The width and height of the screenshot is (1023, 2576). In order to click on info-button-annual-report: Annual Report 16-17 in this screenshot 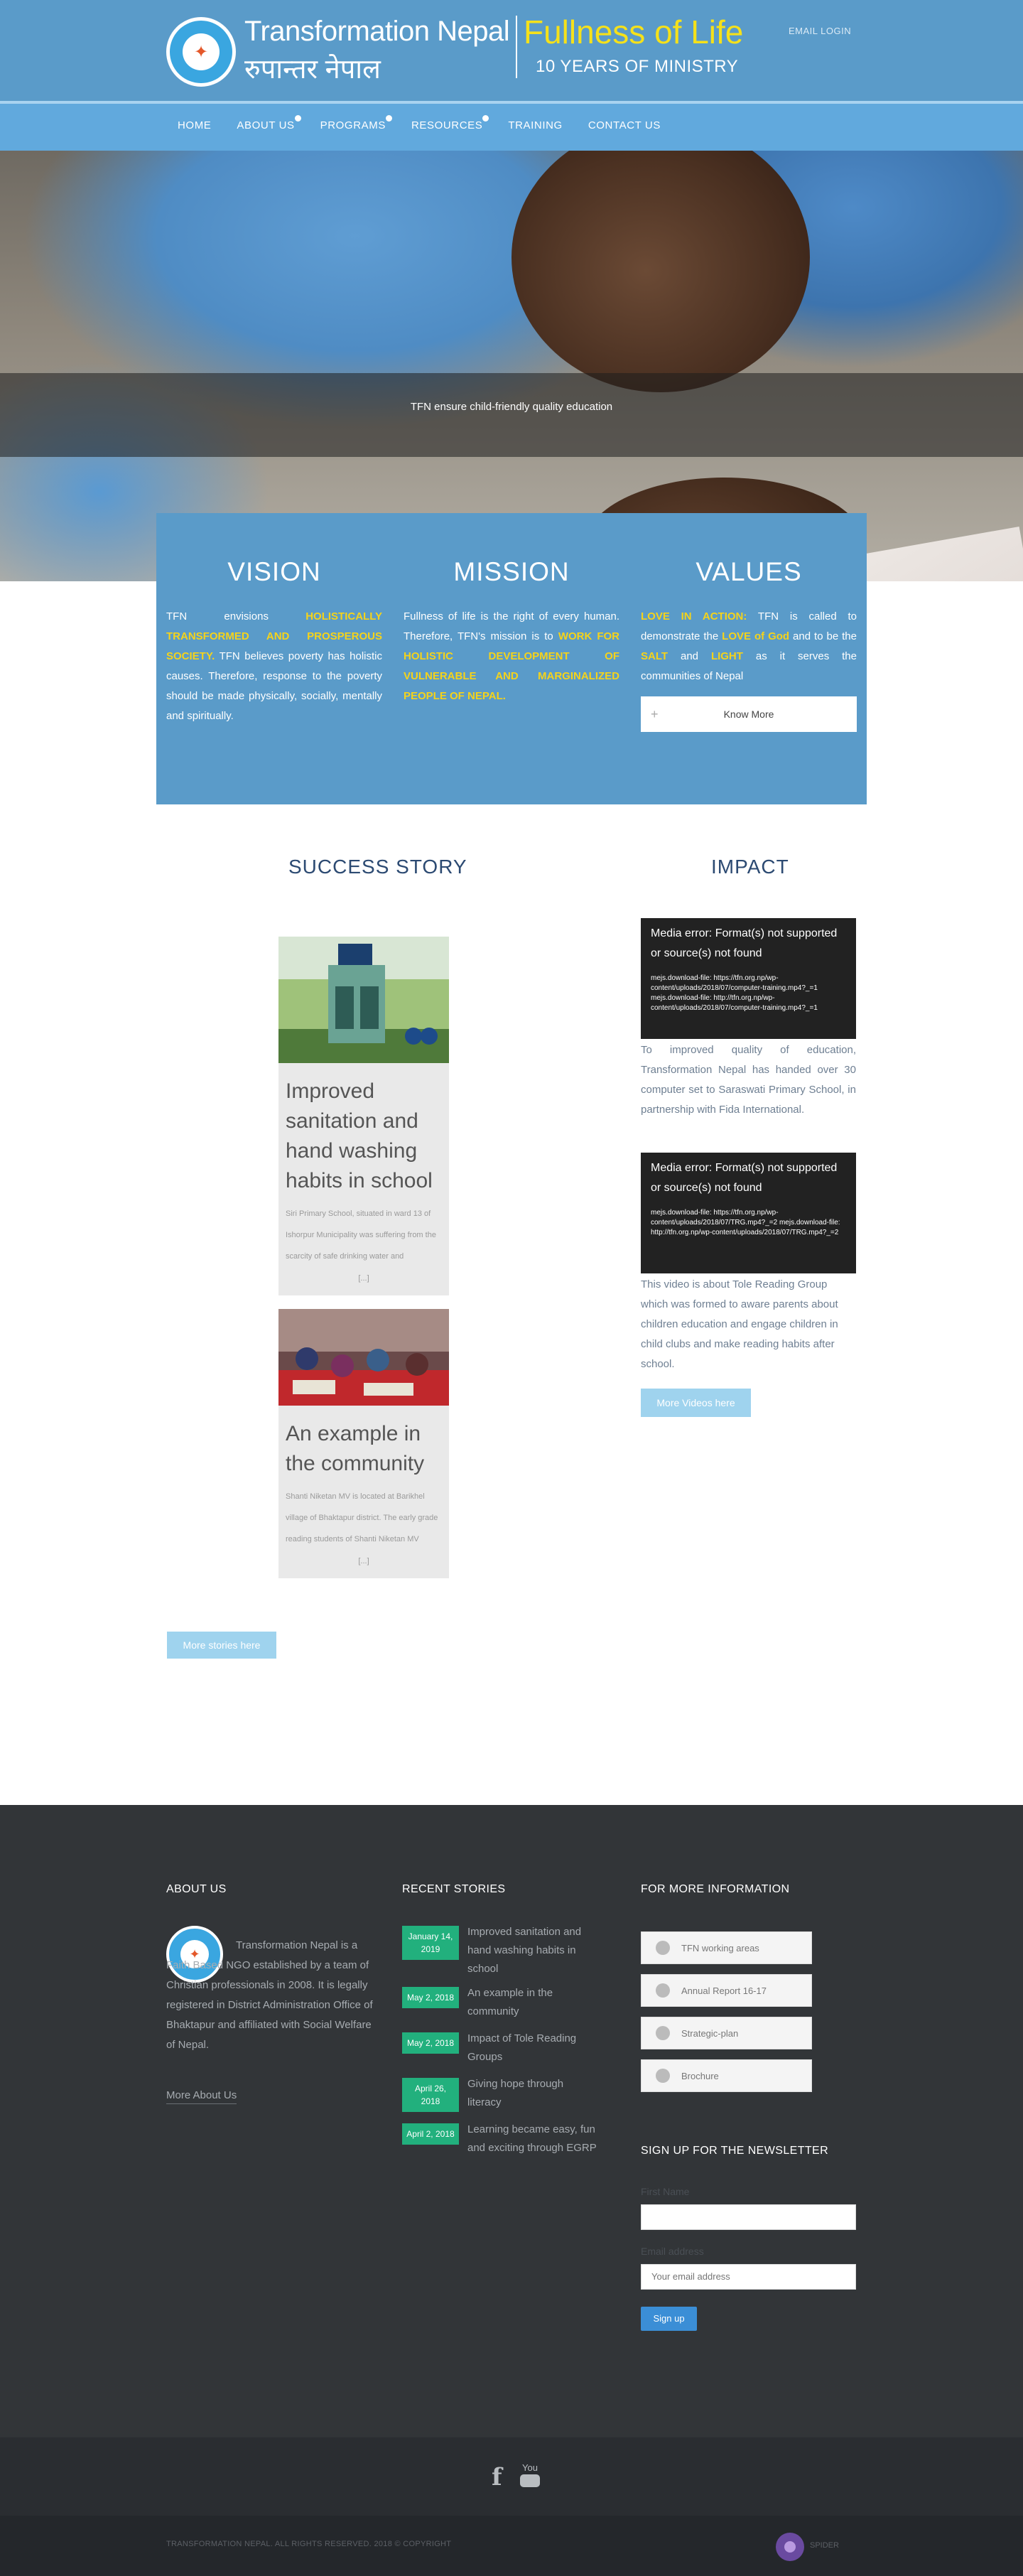, I will do `click(727, 1991)`.